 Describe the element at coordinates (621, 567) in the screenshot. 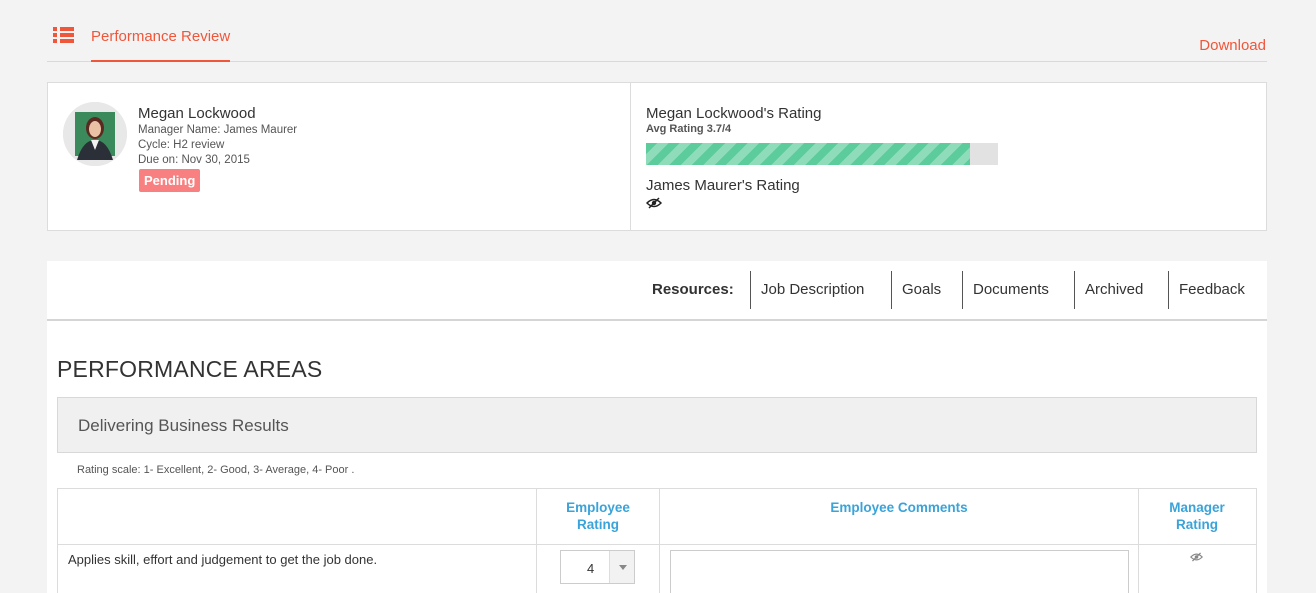

I see `chevron-down-icon` at that location.